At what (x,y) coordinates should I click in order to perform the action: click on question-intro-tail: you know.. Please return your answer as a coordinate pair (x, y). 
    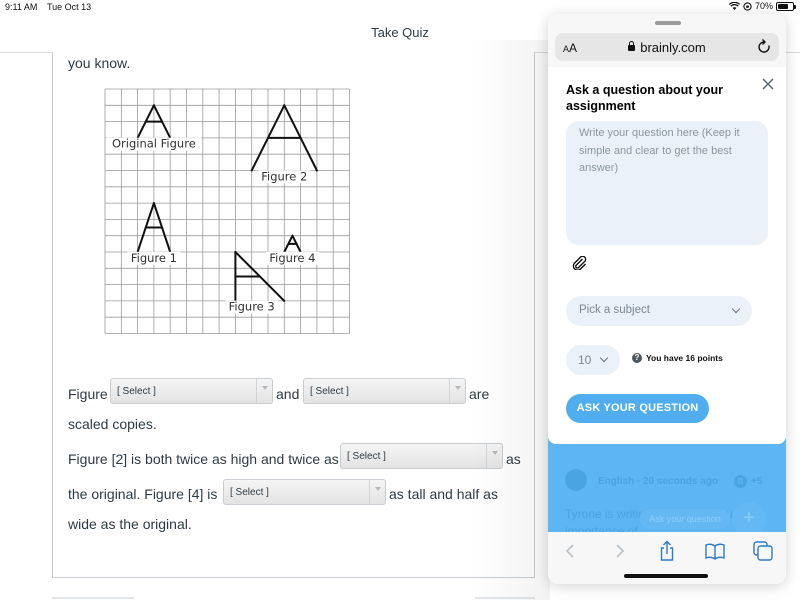
    Looking at the image, I should click on (99, 63).